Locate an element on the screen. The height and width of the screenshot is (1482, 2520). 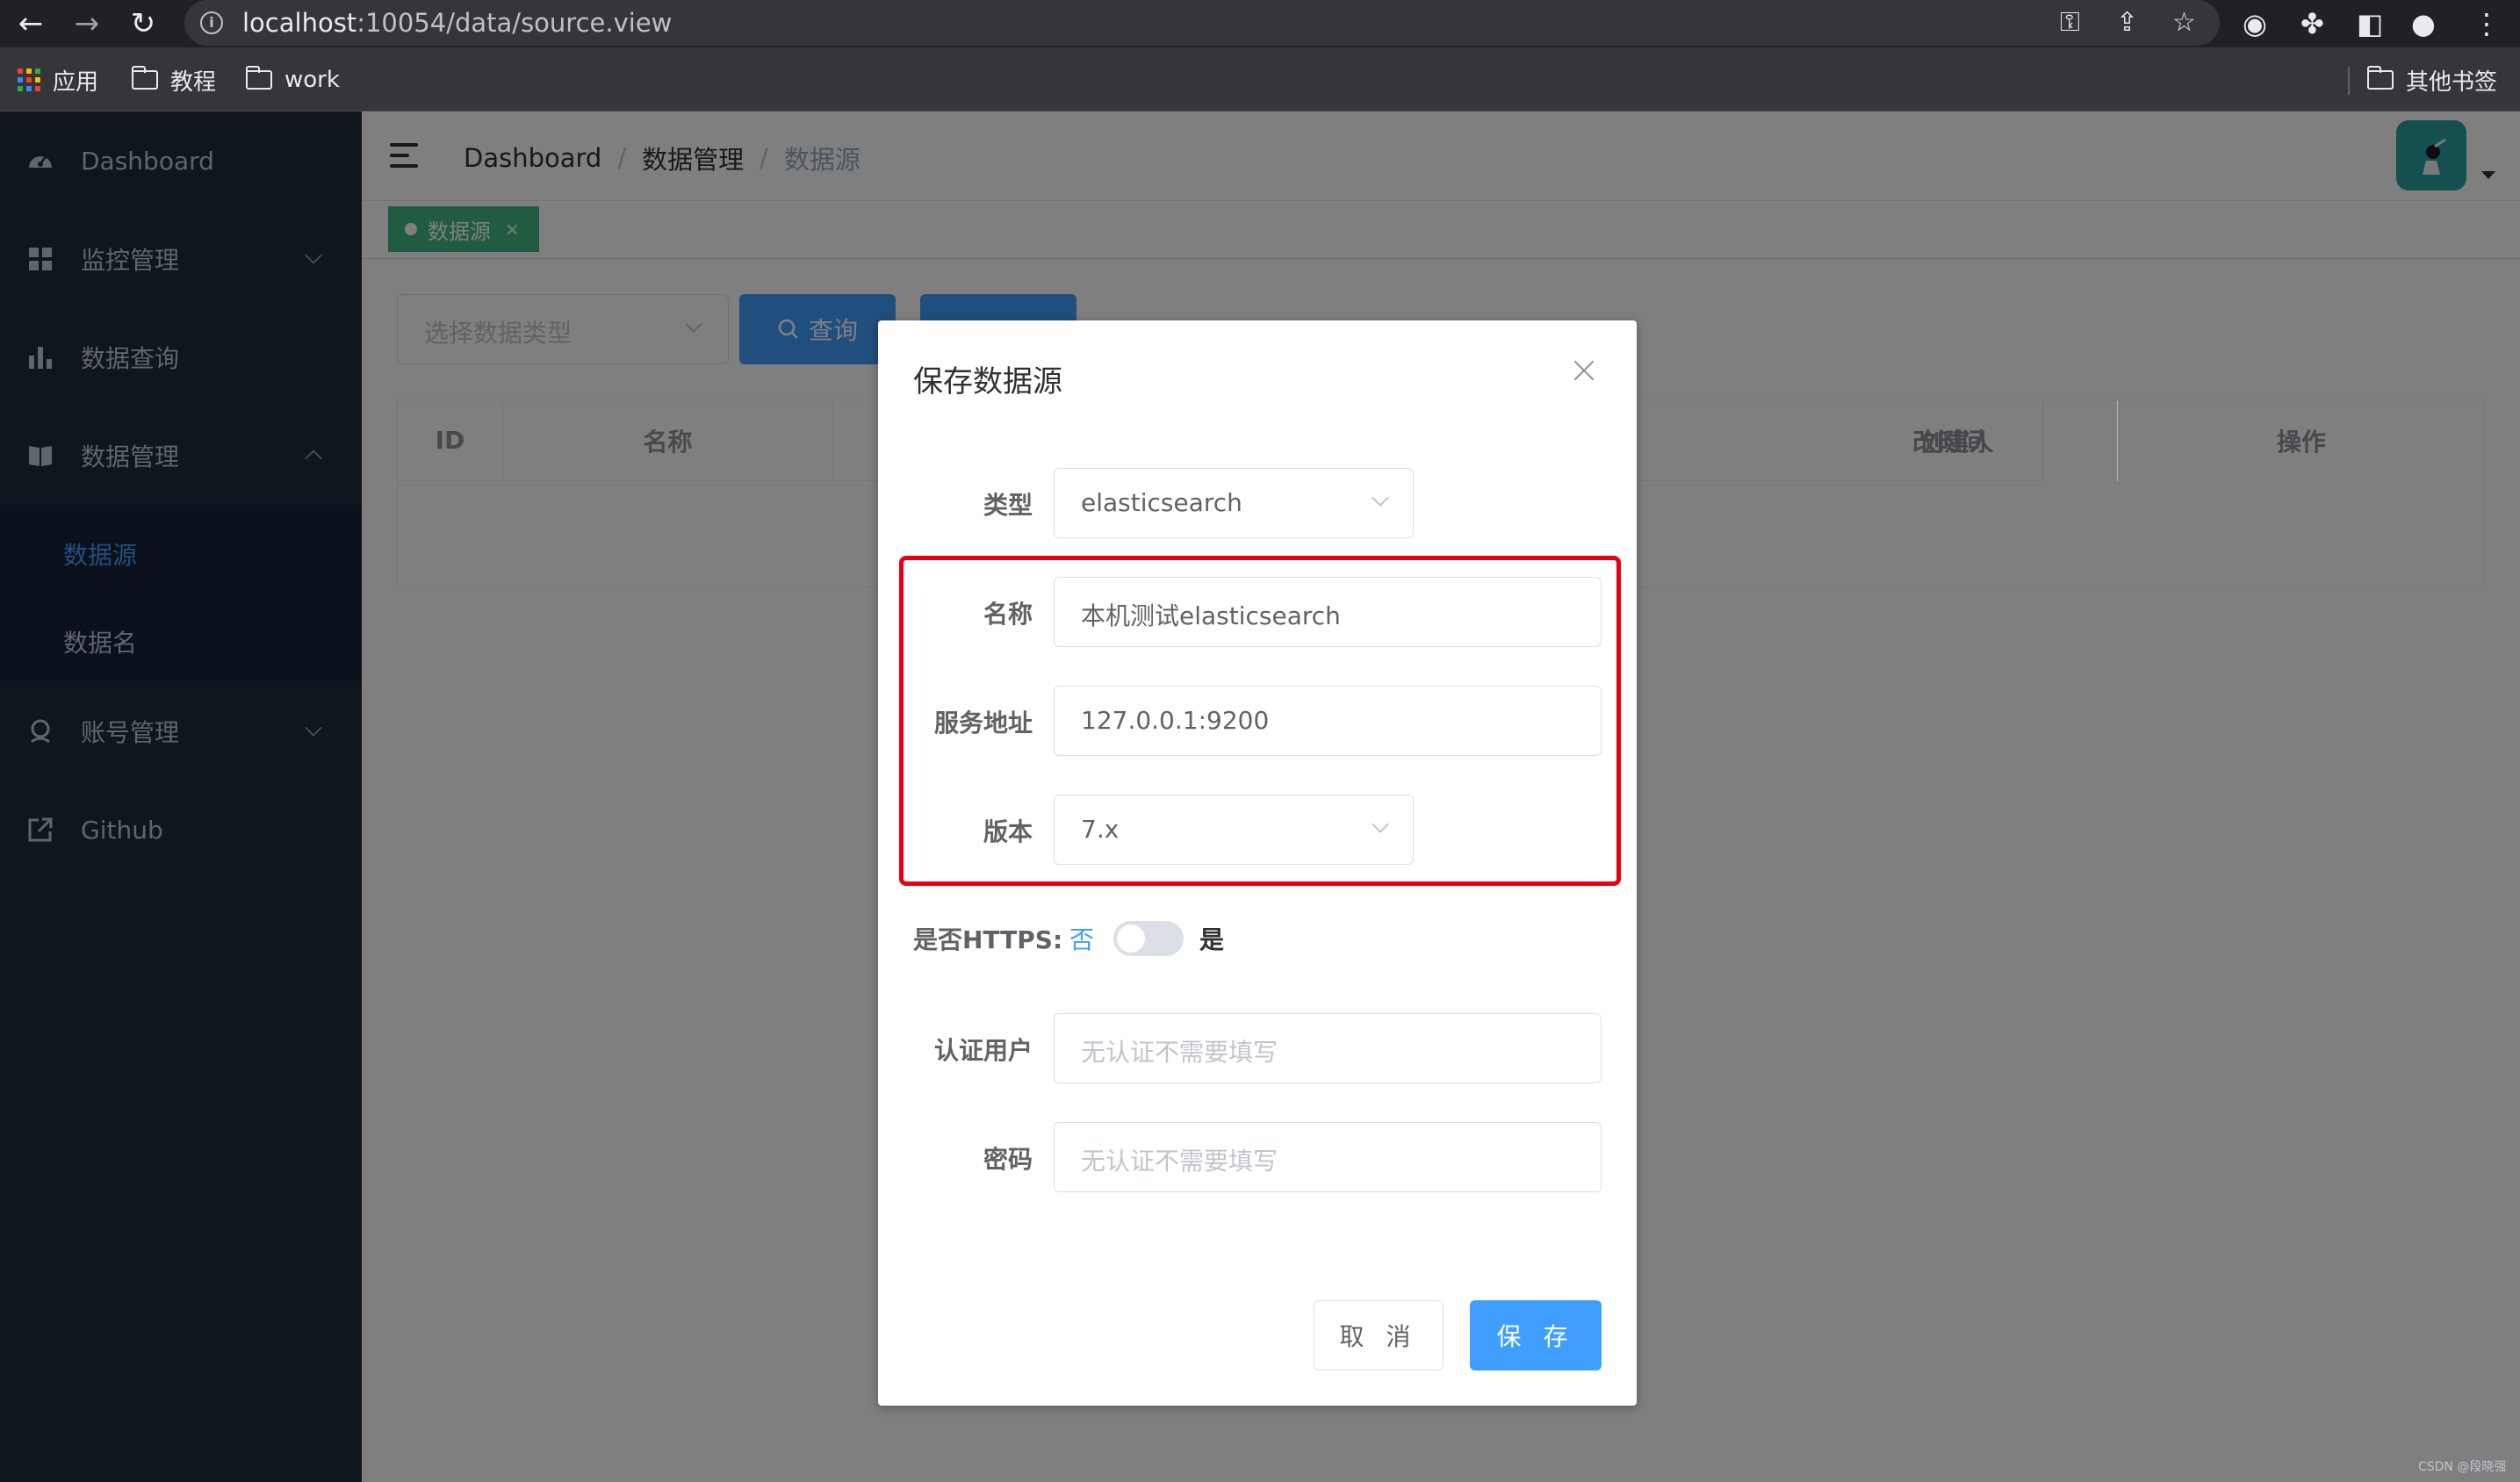
watermark: CSDN @段晓强 is located at coordinates (2462, 1467).